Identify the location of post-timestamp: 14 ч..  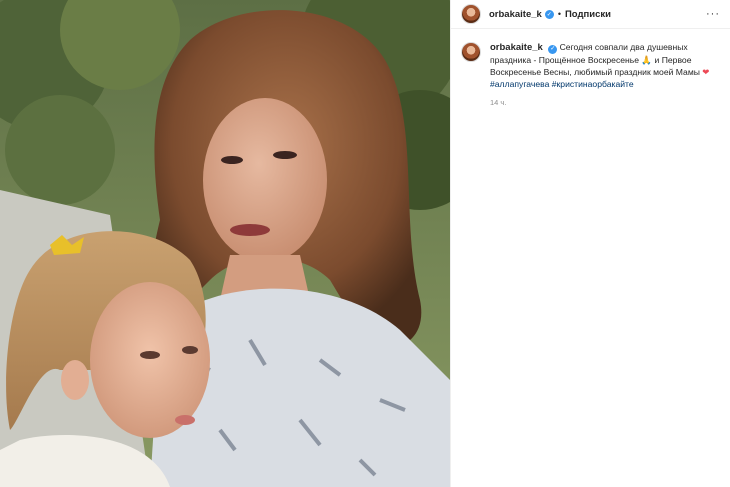
(601, 103).